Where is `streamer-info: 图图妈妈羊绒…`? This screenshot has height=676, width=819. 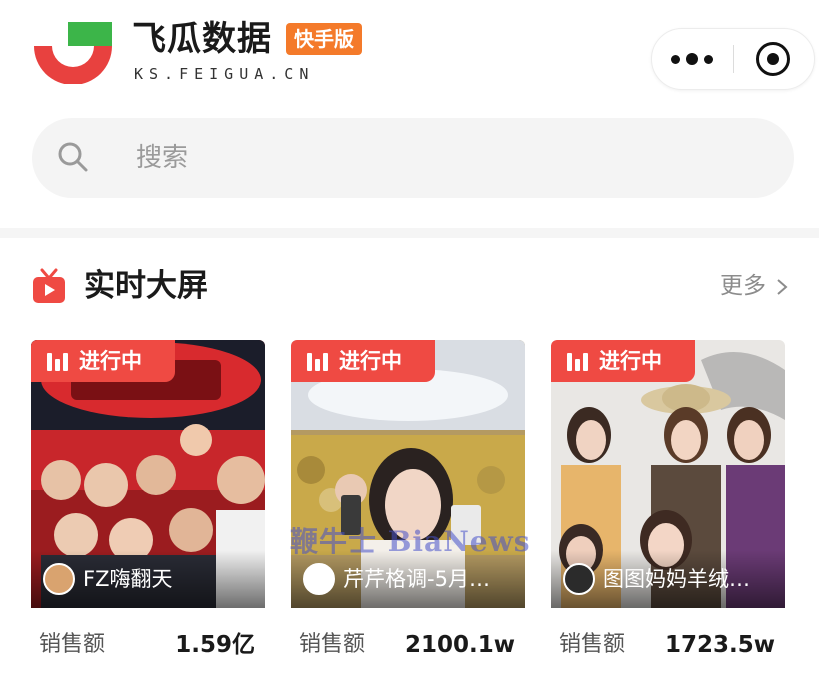
streamer-info: 图图妈妈羊绒… is located at coordinates (668, 579).